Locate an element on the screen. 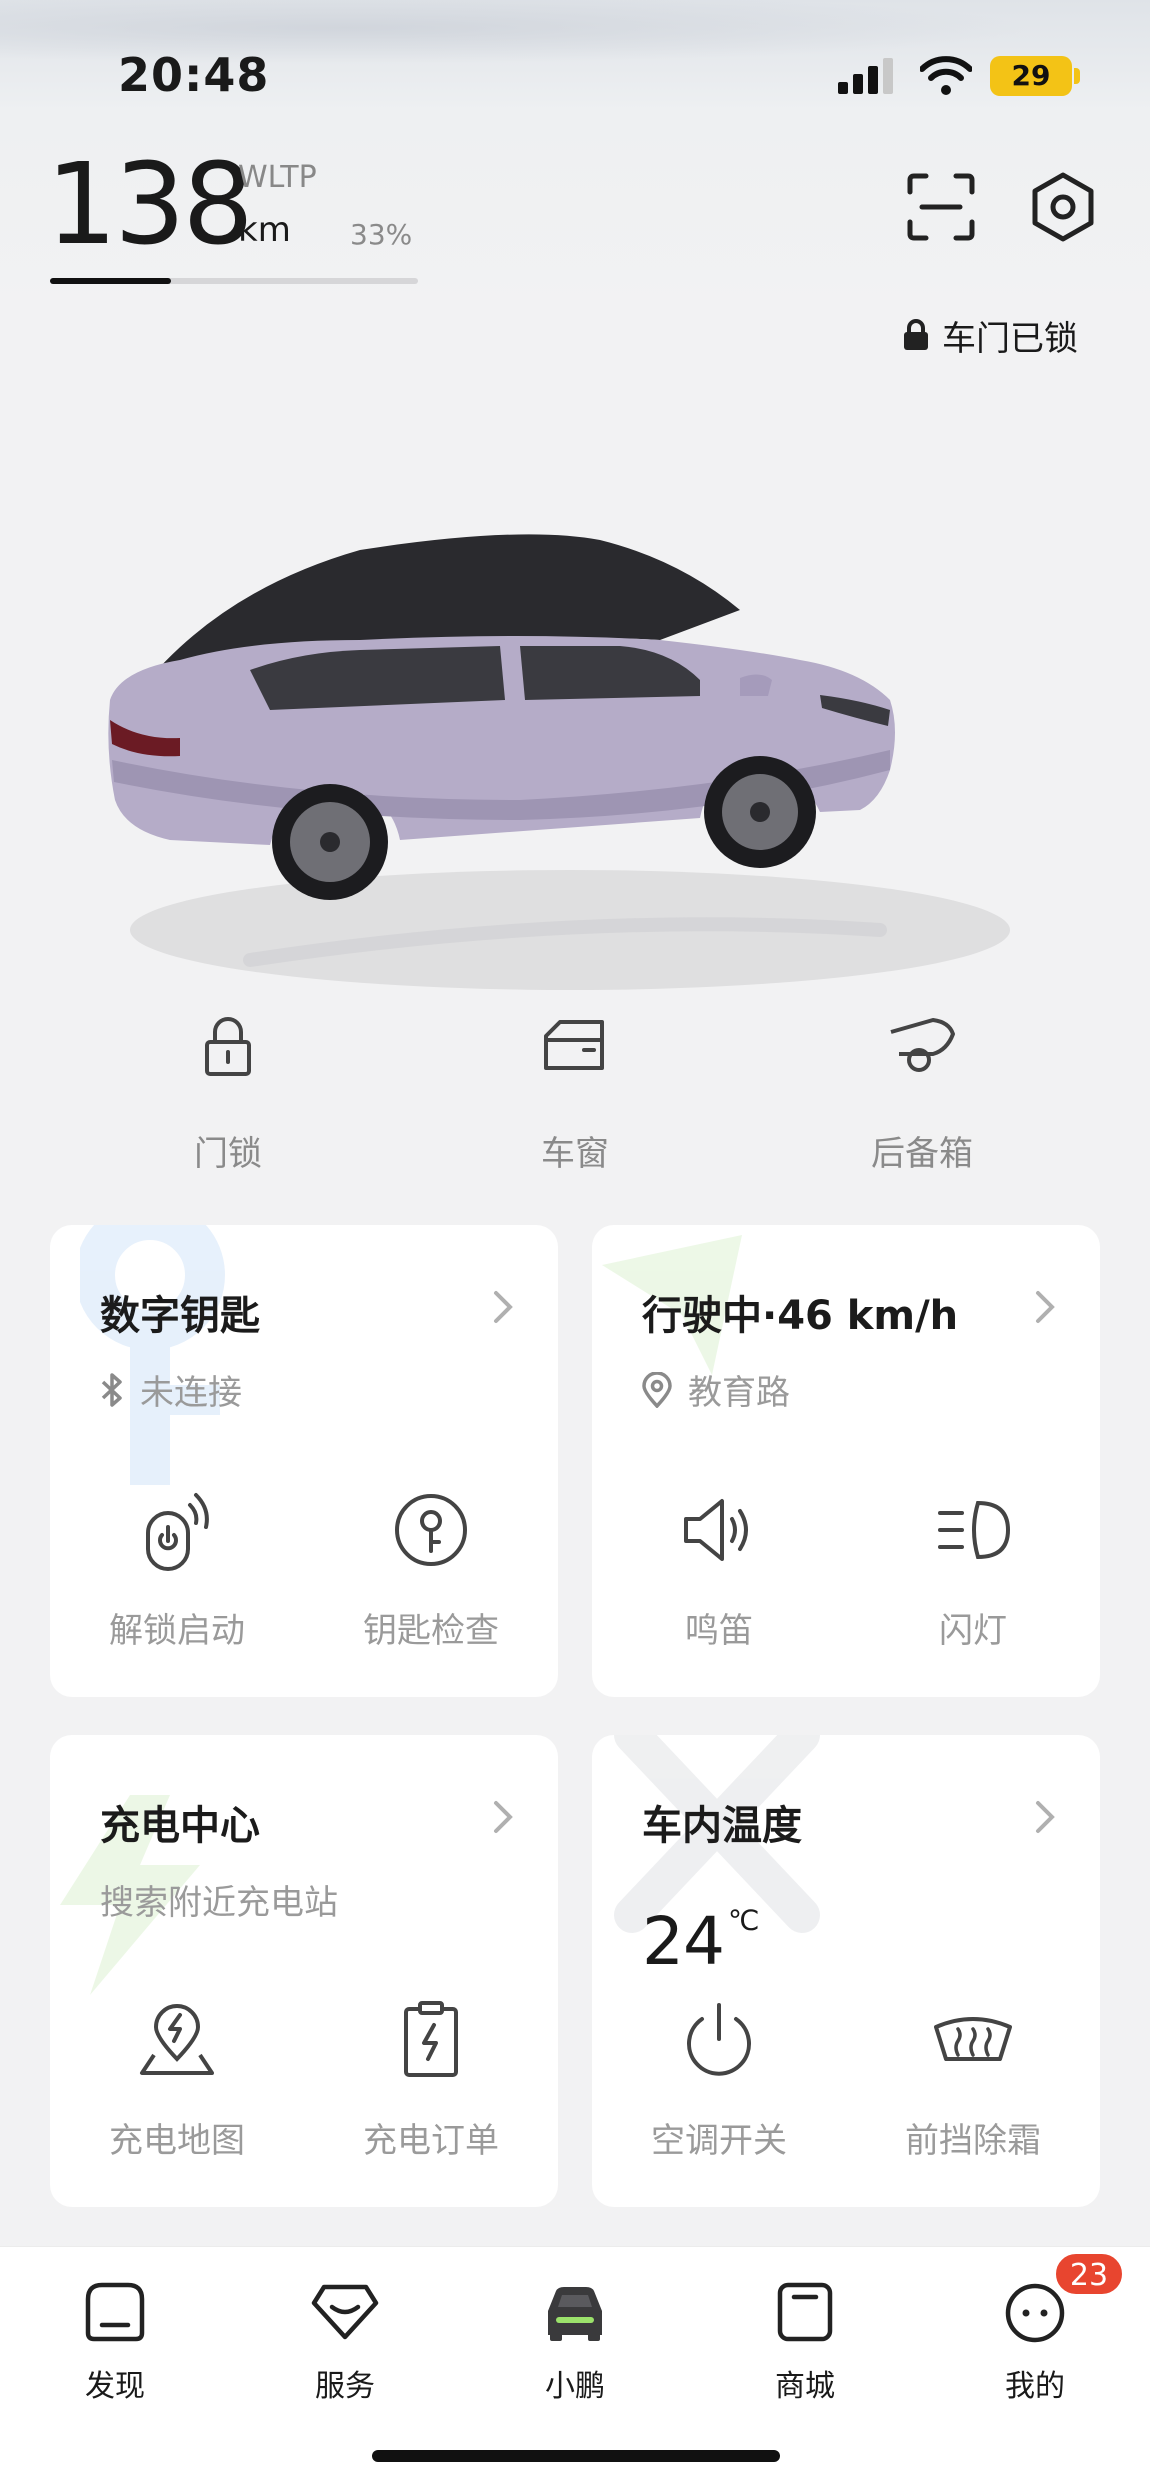 This screenshot has height=2489, width=1150. battery-level-fill is located at coordinates (111, 281).